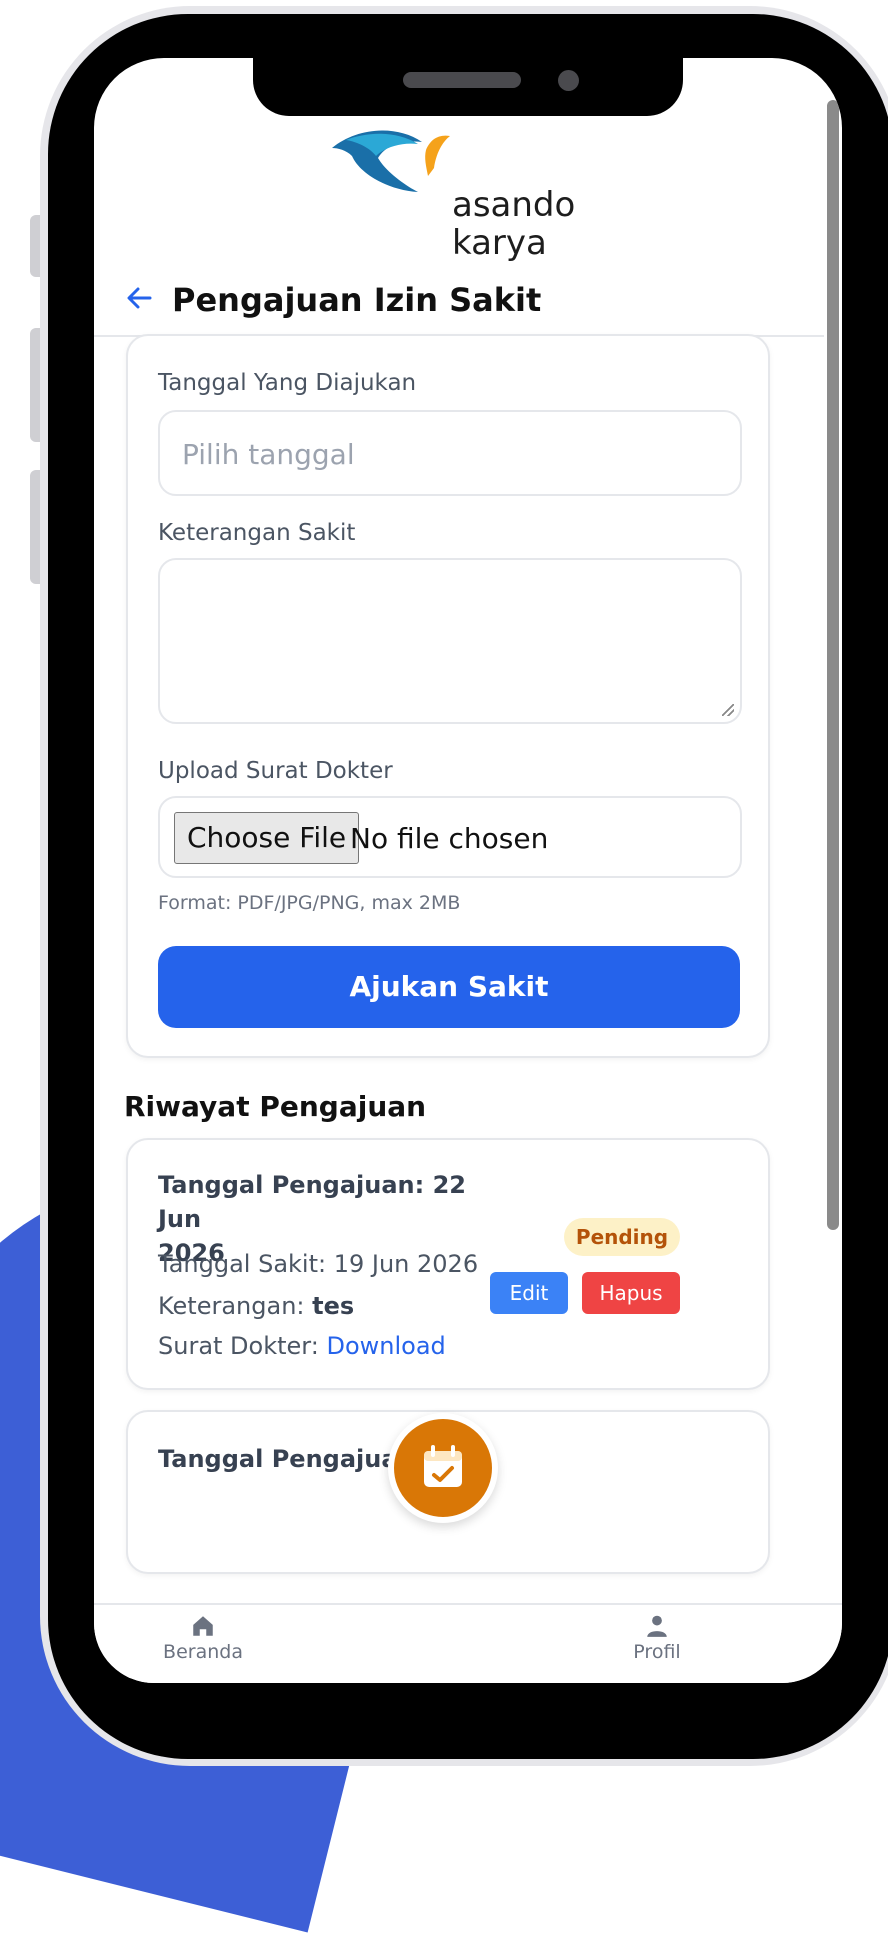  Describe the element at coordinates (462, 80) in the screenshot. I see `speaker-grille` at that location.